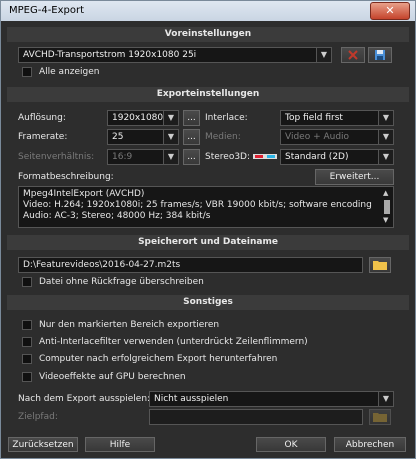  I want to click on interlace-label: Interlace:, so click(226, 118).